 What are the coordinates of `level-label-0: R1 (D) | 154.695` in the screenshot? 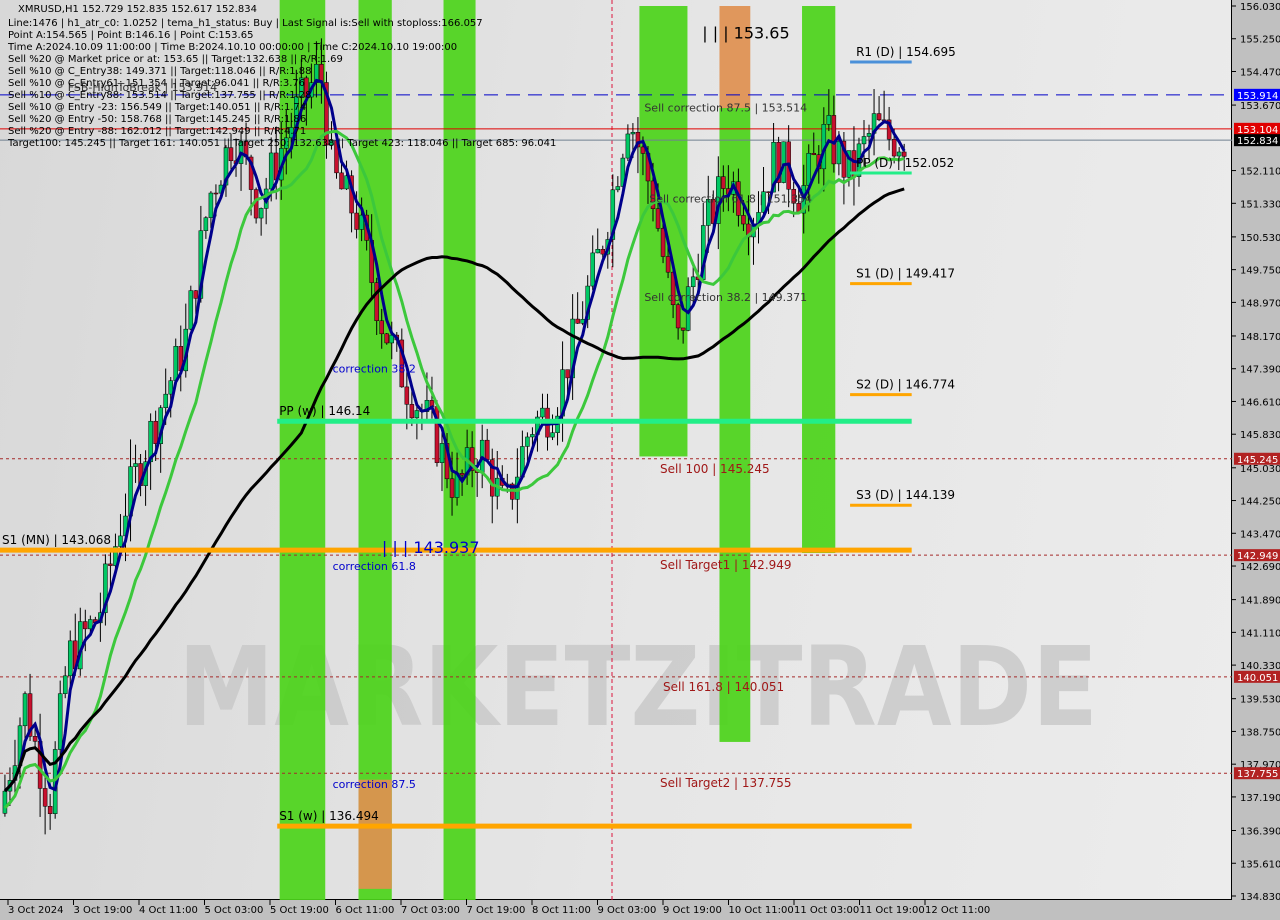 It's located at (906, 52).